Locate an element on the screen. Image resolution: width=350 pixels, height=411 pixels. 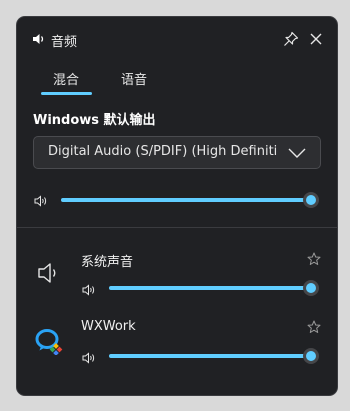
app-row-system-sounds: 系统声音 is located at coordinates (177, 278).